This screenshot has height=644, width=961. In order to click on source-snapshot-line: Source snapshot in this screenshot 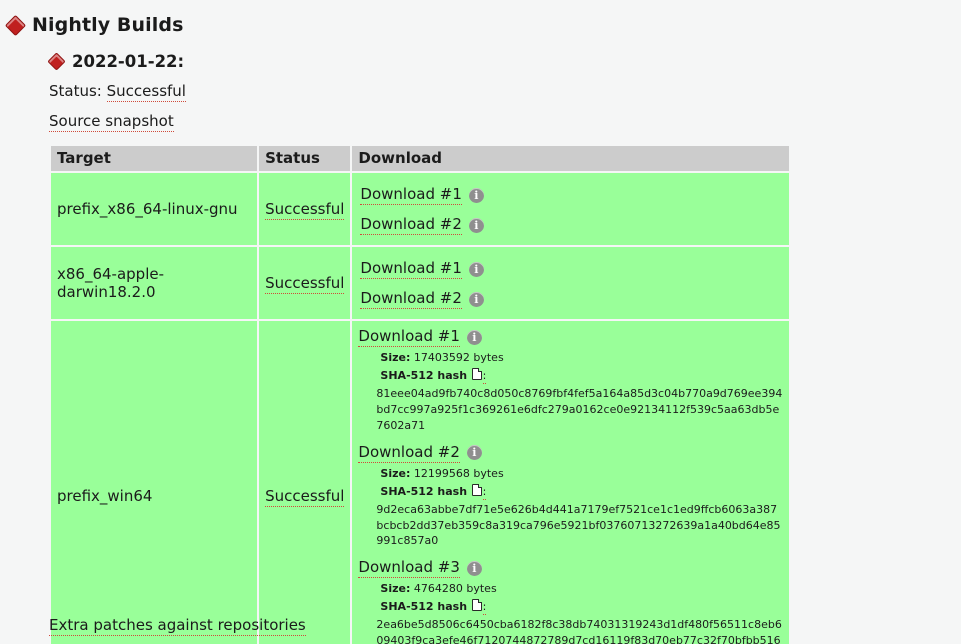, I will do `click(111, 122)`.